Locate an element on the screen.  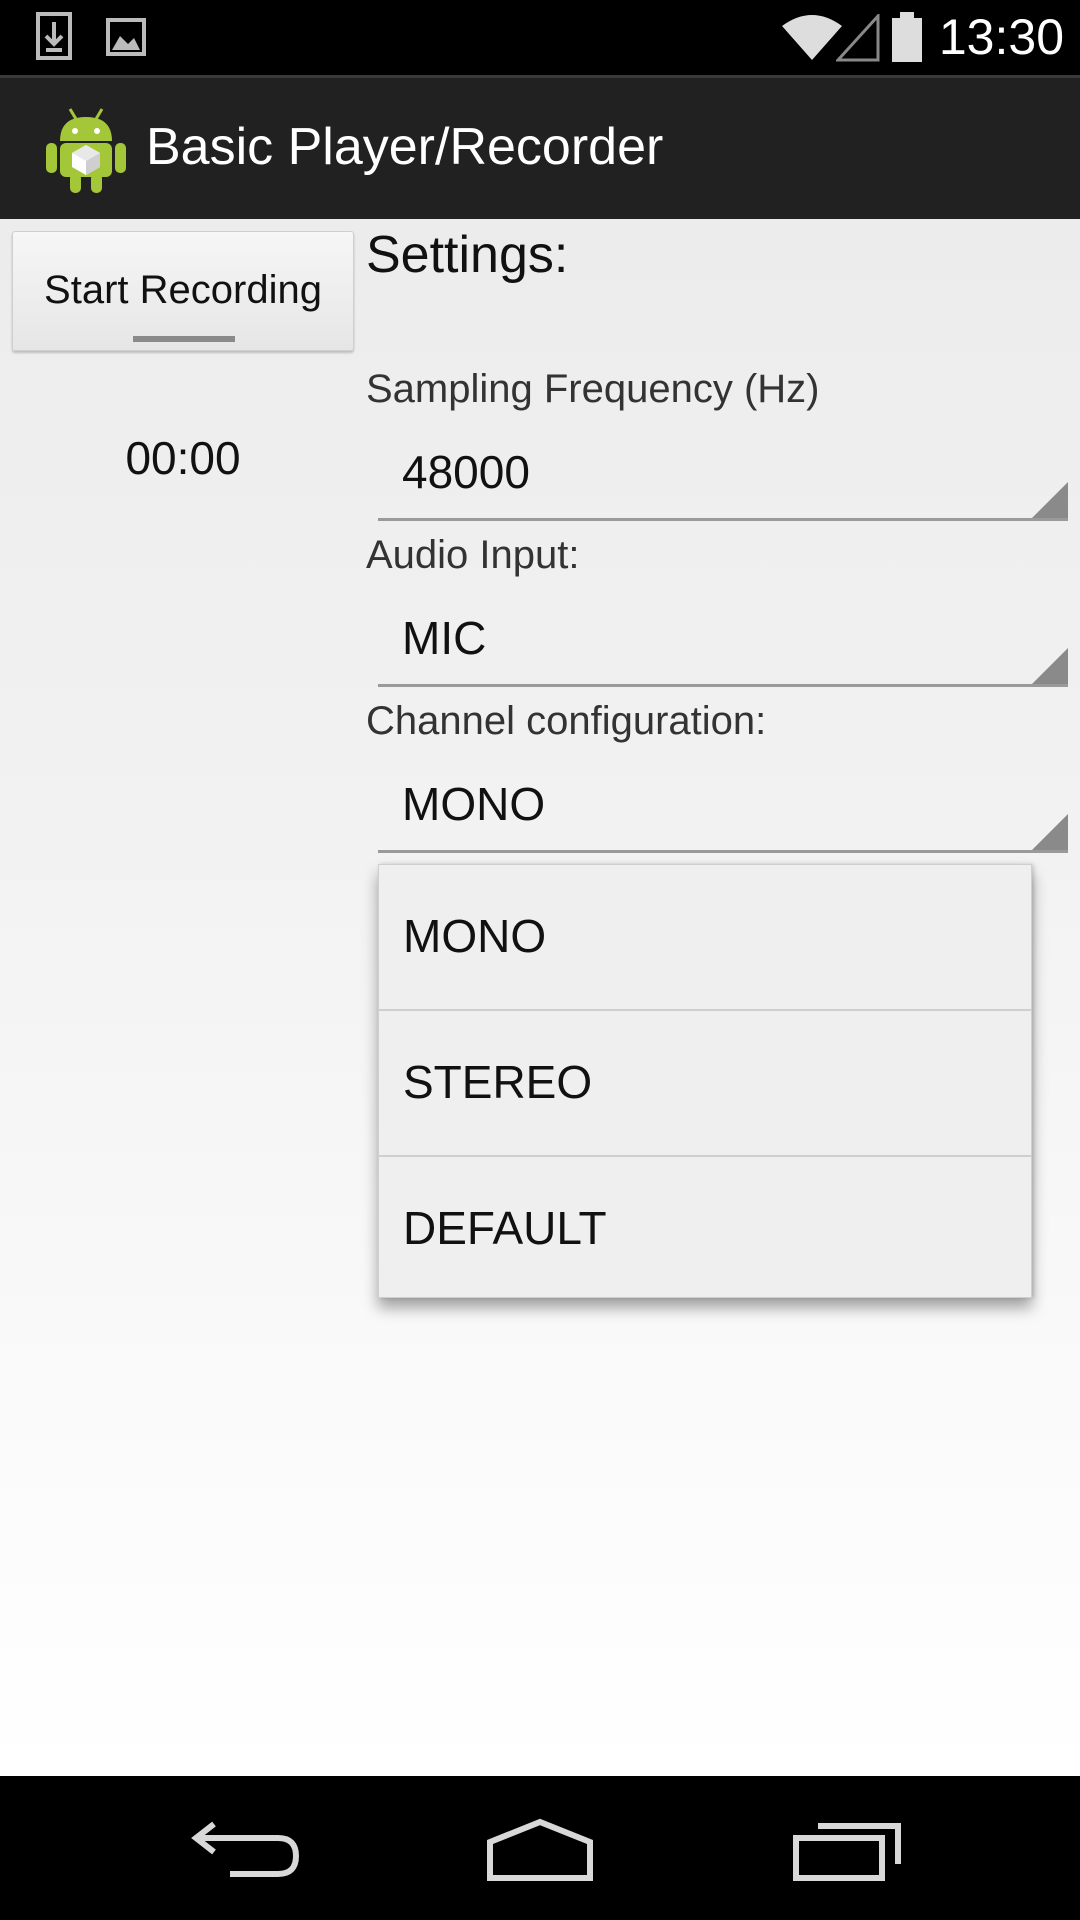
status-bar: 13:30 is located at coordinates (540, 37).